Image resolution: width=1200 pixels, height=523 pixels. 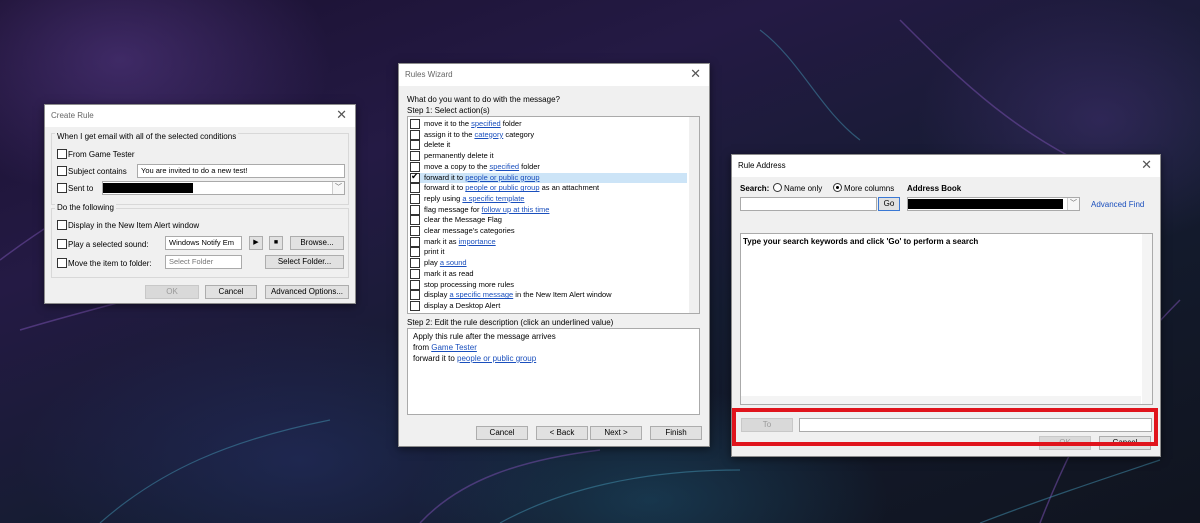 I want to click on sent-to-checkbox, so click(x=62, y=188).